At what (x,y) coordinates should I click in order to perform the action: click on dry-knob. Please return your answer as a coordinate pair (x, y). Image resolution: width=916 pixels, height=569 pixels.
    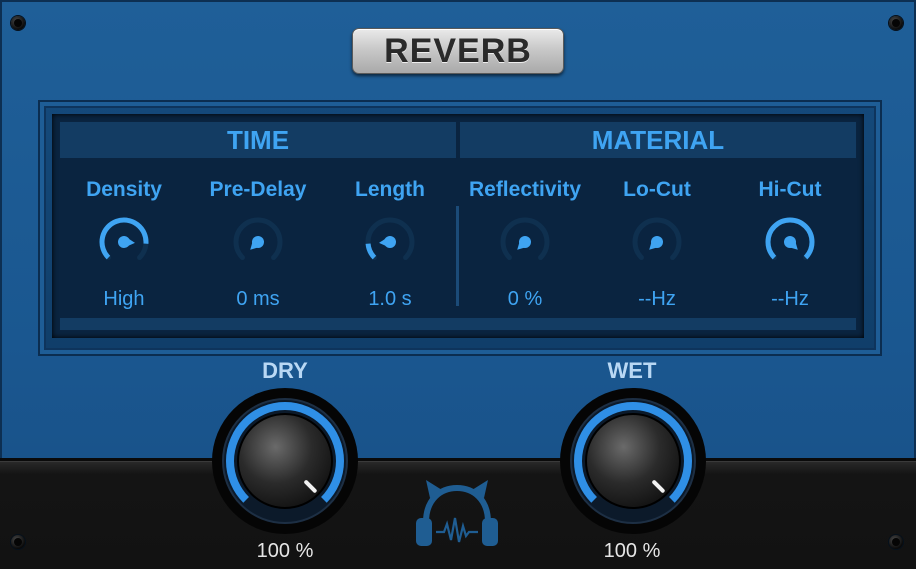
    Looking at the image, I should click on (285, 461).